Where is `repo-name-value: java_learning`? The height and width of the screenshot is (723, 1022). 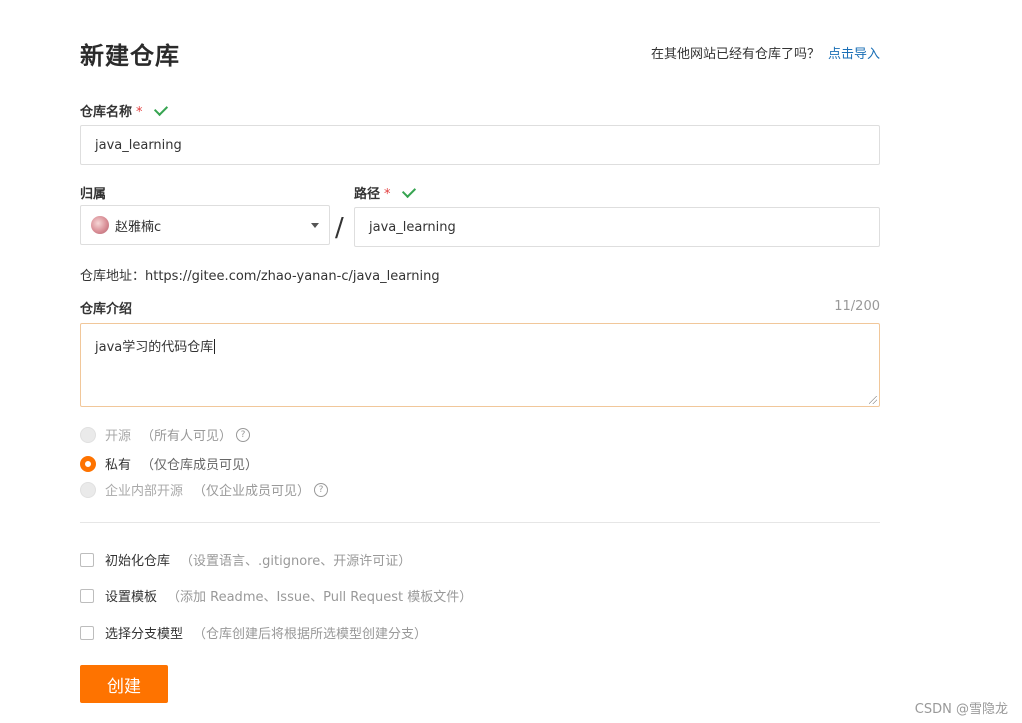 repo-name-value: java_learning is located at coordinates (138, 145).